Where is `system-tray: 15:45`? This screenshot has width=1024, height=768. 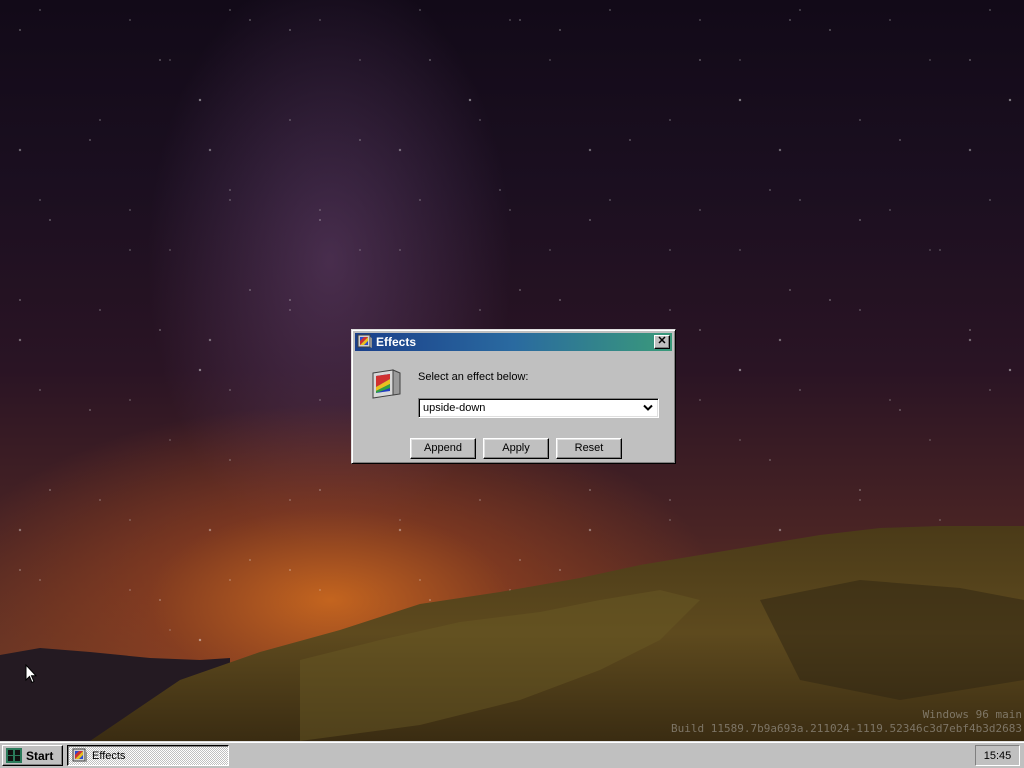
system-tray: 15:45 is located at coordinates (997, 755).